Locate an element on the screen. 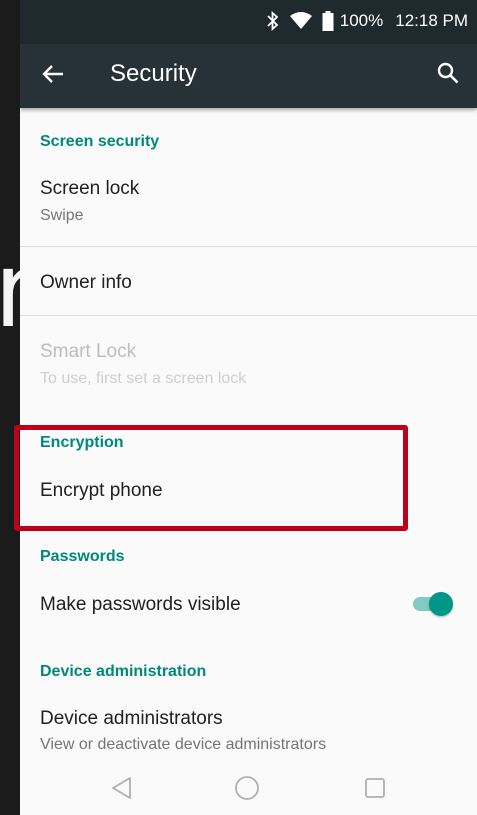 Image resolution: width=477 pixels, height=815 pixels. device-administrators-subtitle: View or deactivate device administrators is located at coordinates (183, 744).